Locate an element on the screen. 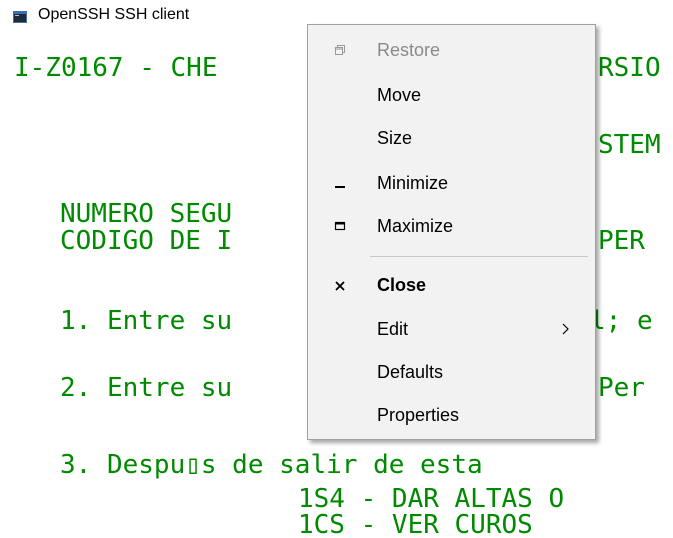 The image size is (673, 538). terminal-line: 1S4 - DAR ALTAS O is located at coordinates (431, 499).